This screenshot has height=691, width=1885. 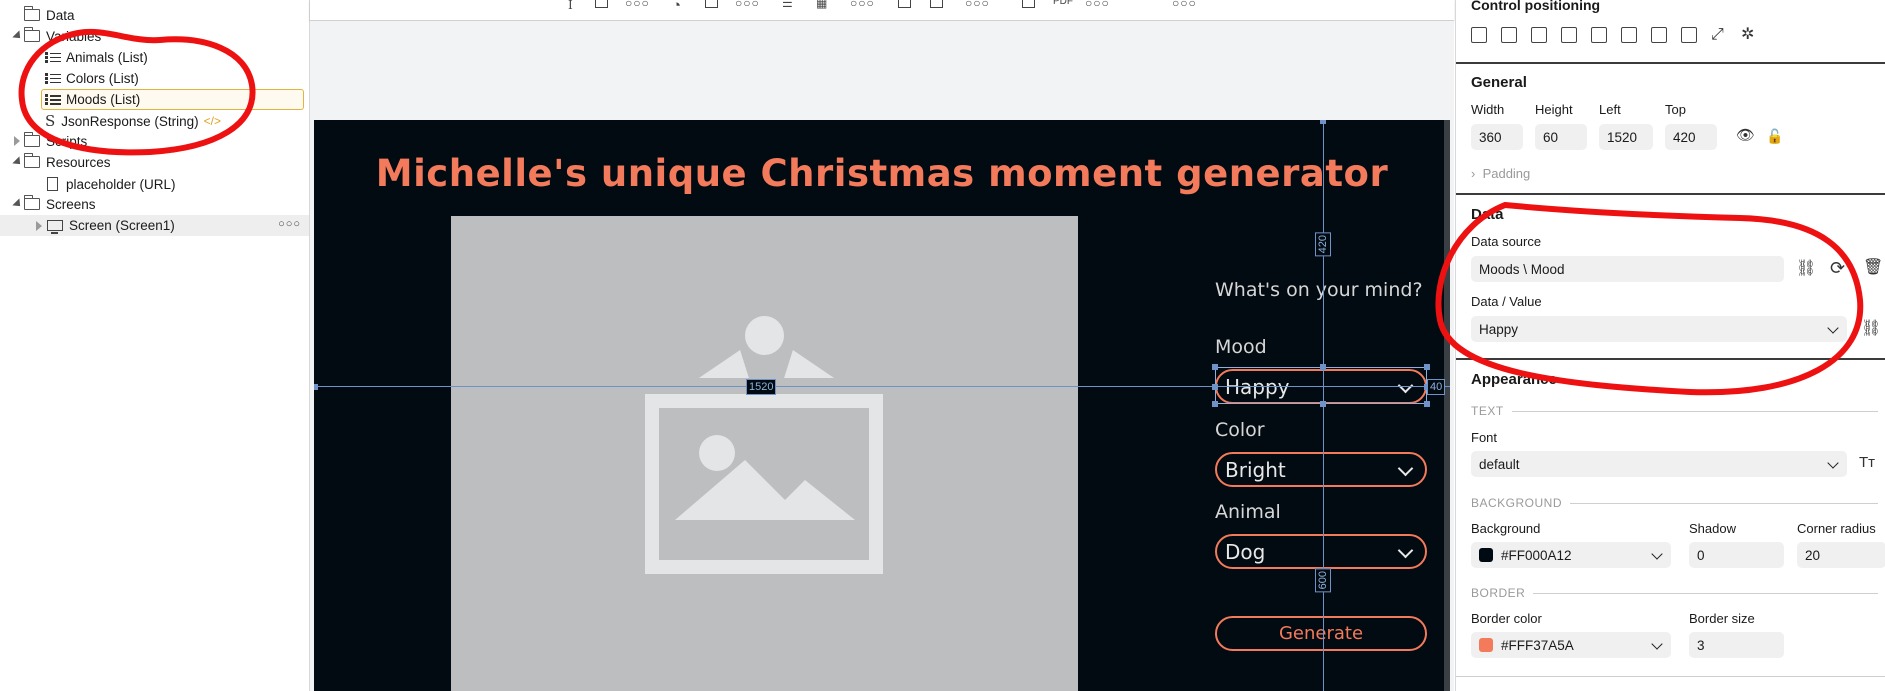 I want to click on tree-item-animals: Animals (List), so click(x=96, y=57).